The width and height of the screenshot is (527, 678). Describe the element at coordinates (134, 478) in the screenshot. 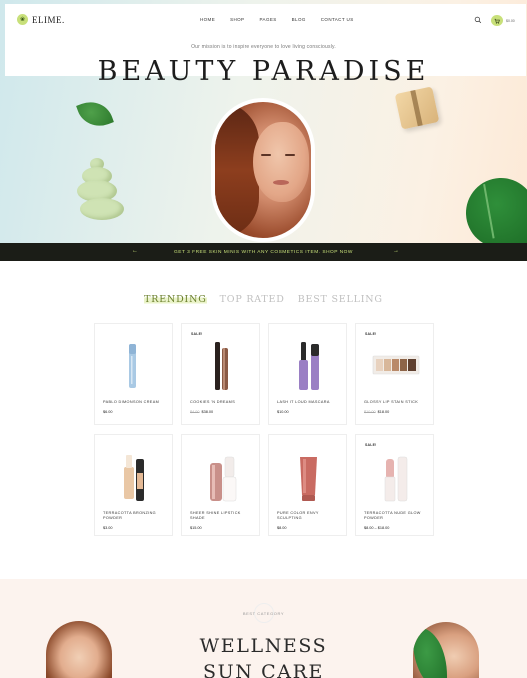

I see `foundation-bottle-icon` at that location.